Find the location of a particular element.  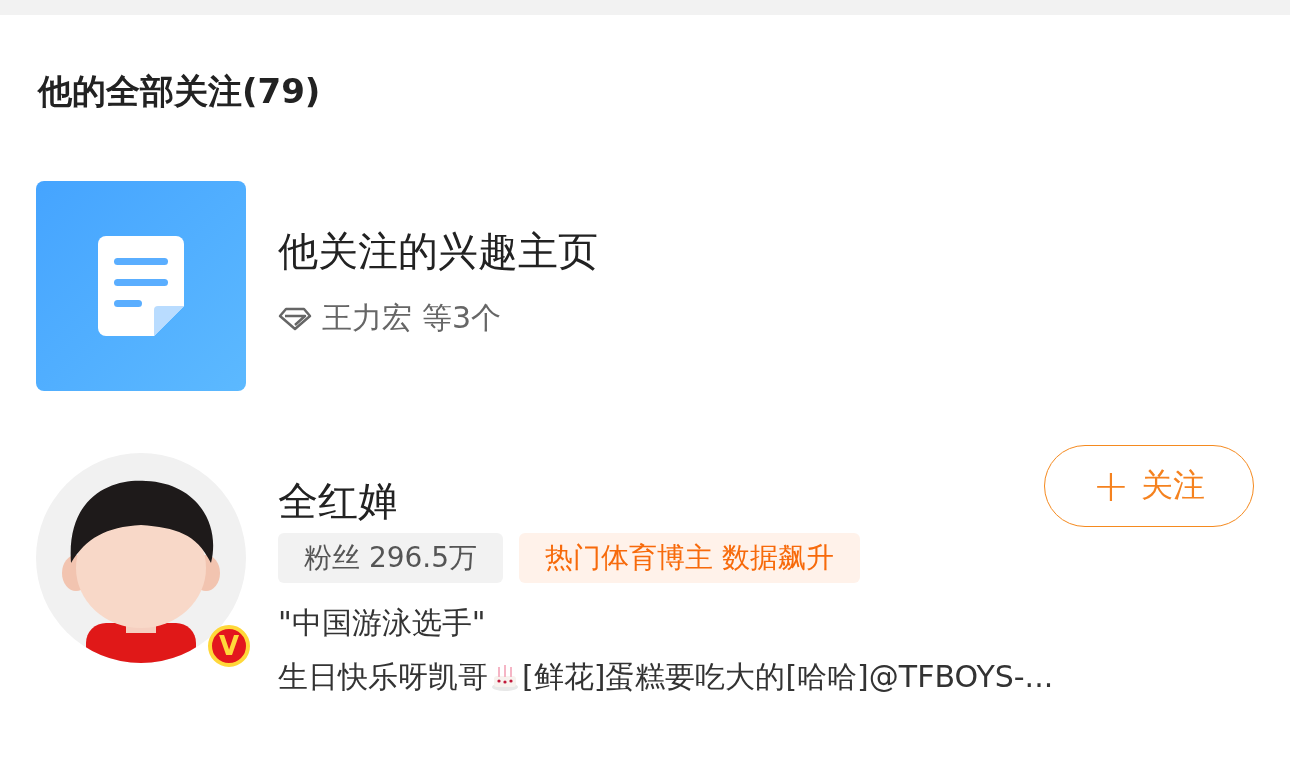

document-tile-icon is located at coordinates (141, 286).